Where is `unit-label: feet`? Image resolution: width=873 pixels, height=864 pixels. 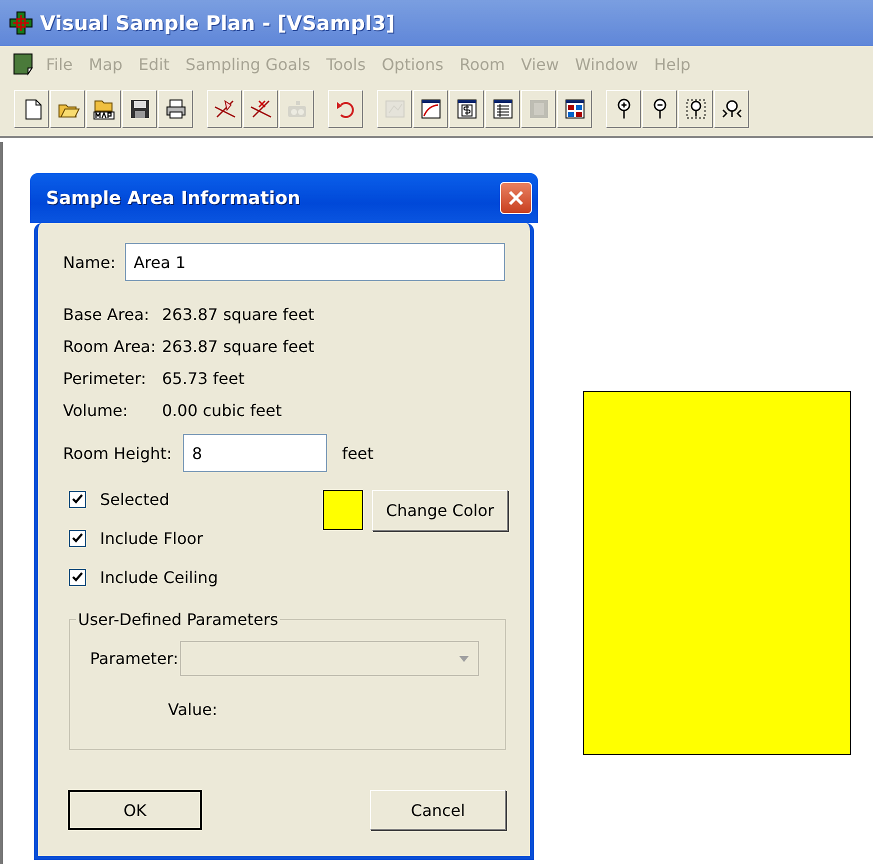
unit-label: feet is located at coordinates (358, 453).